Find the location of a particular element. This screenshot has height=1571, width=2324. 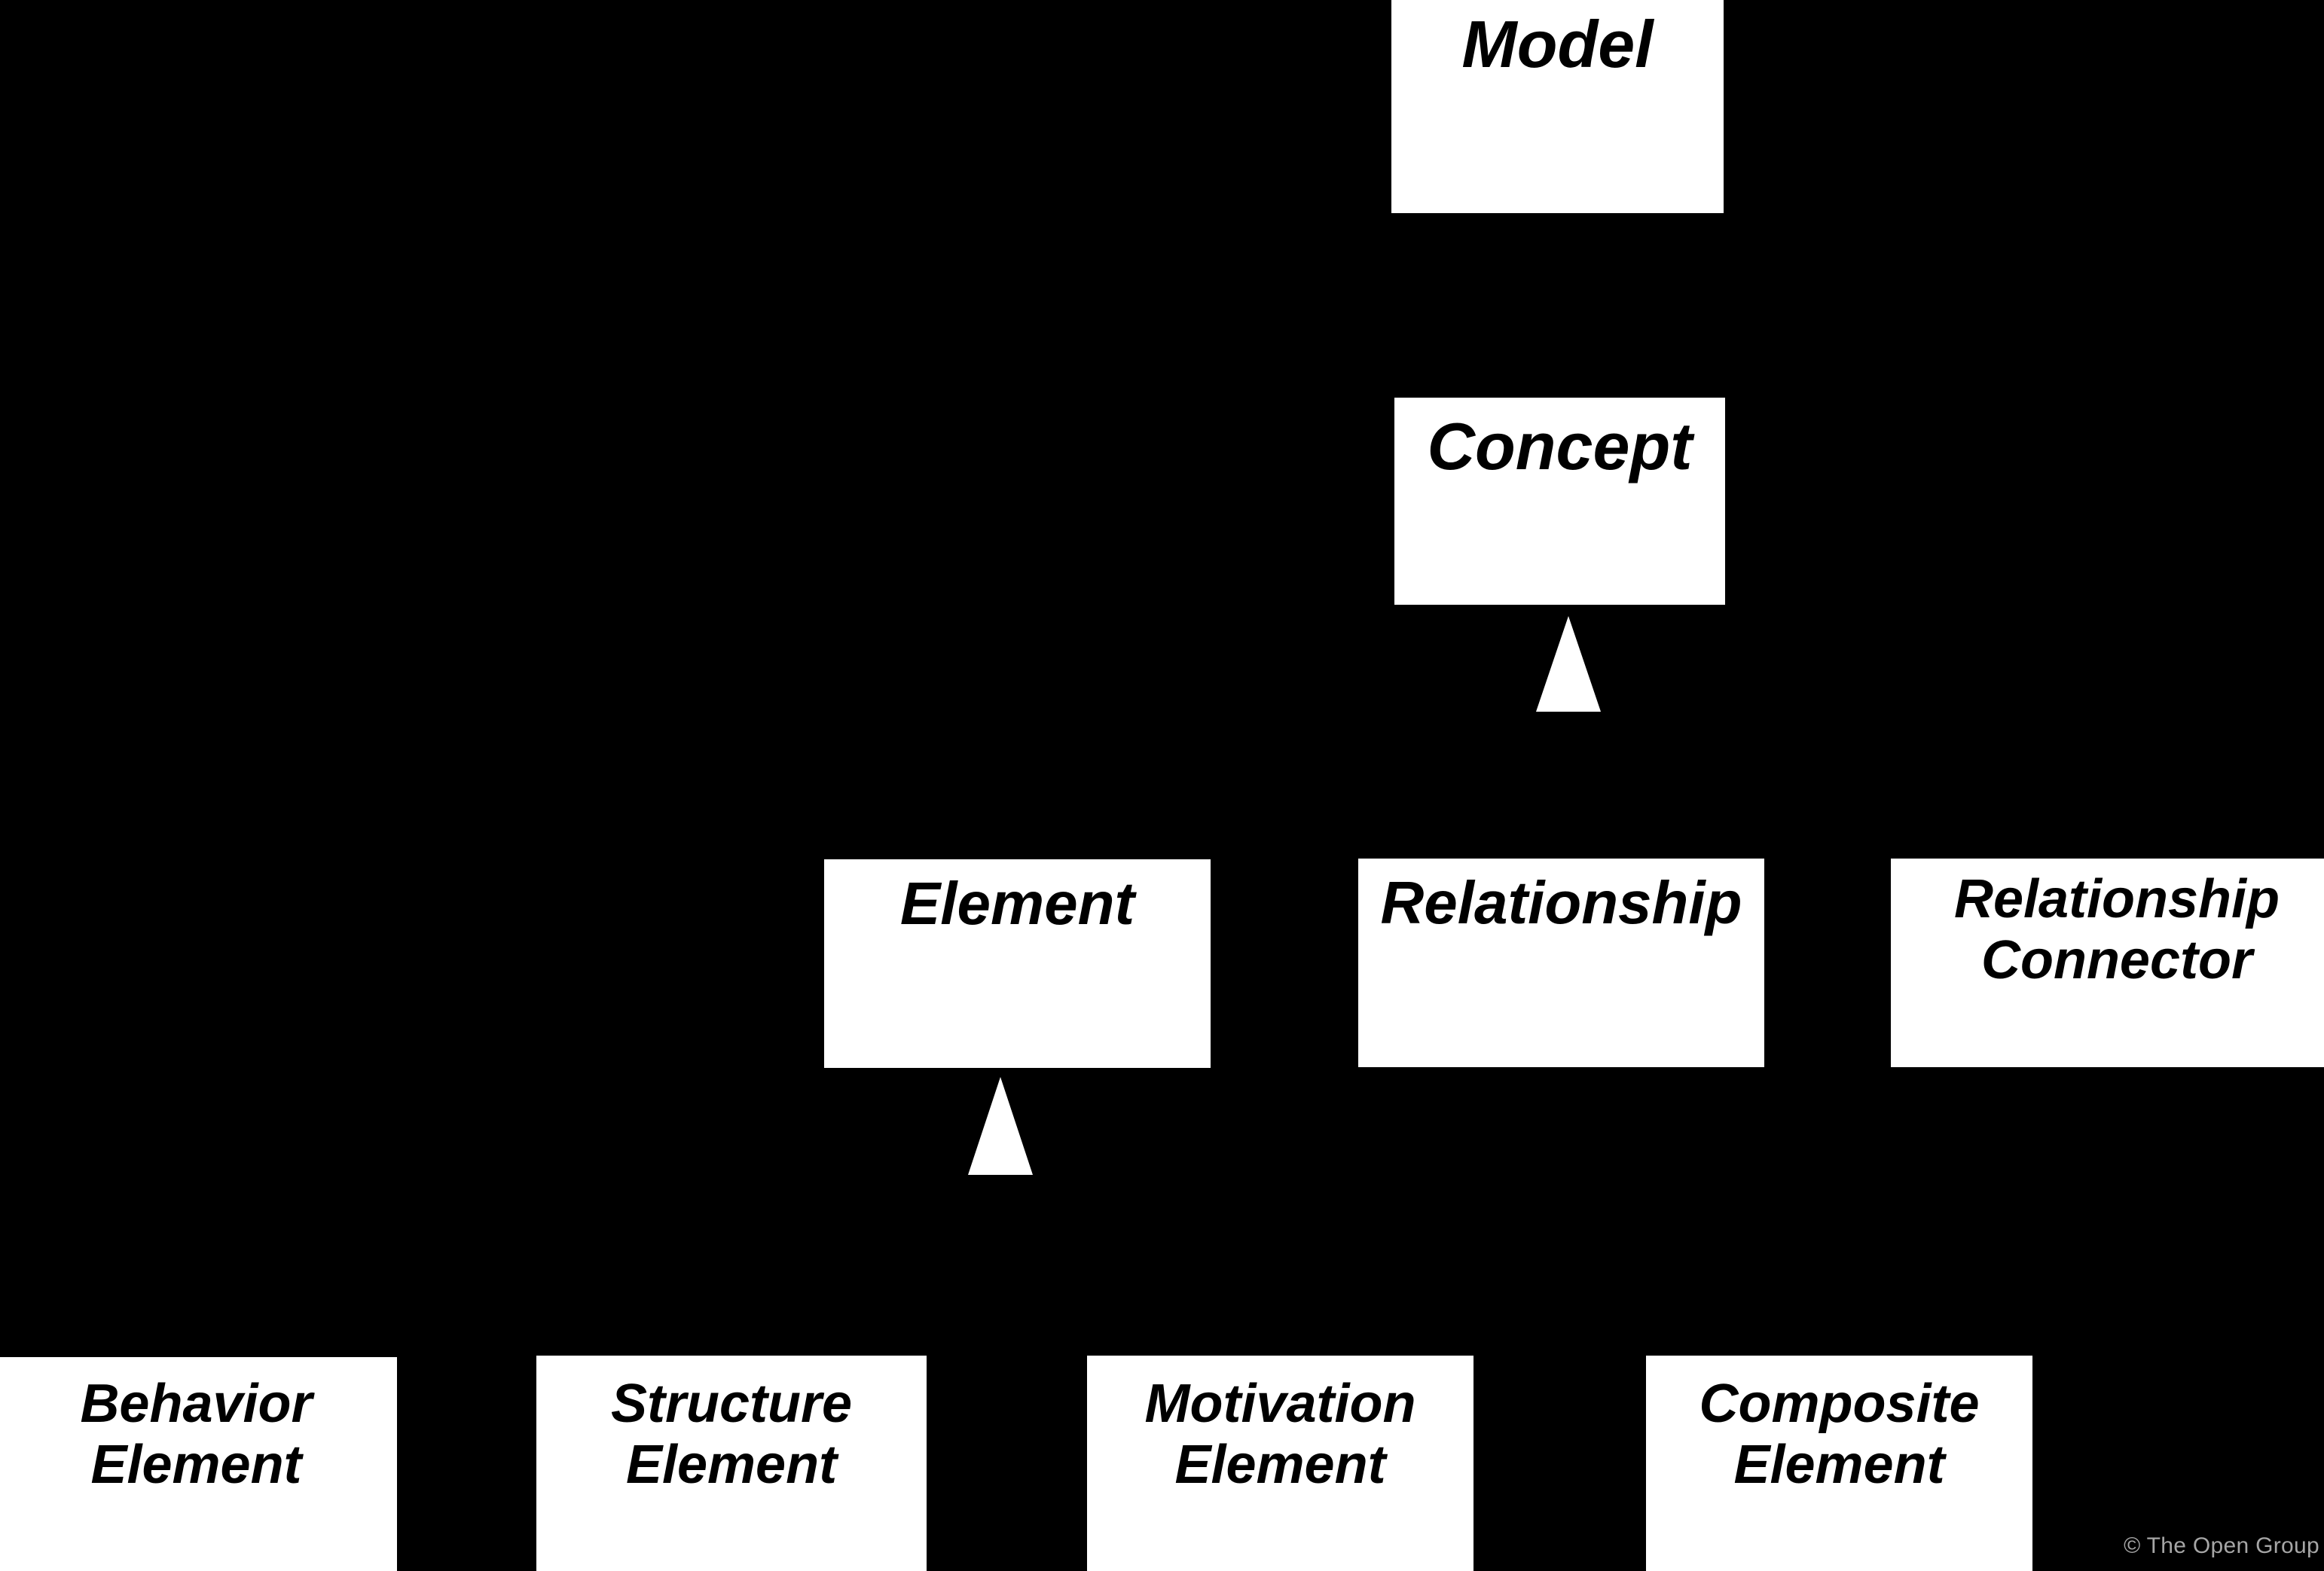

class-box-element: Element is located at coordinates (1018, 963).